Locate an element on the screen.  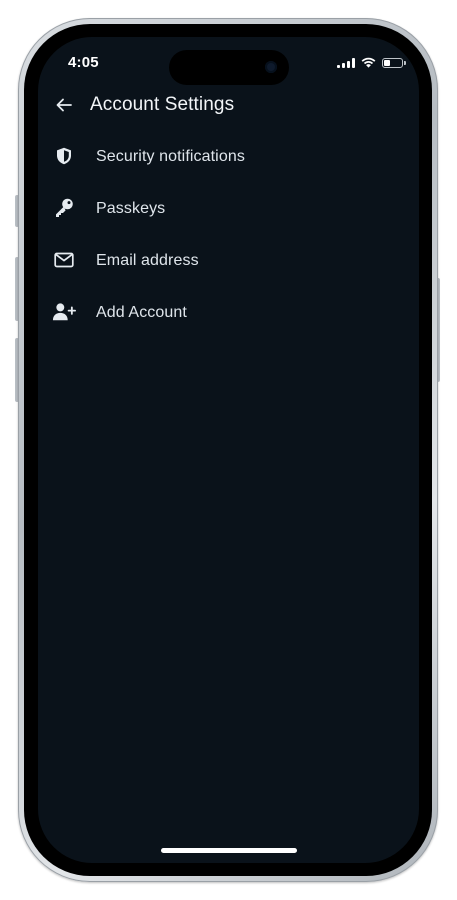
arrow-left-icon is located at coordinates (64, 105).